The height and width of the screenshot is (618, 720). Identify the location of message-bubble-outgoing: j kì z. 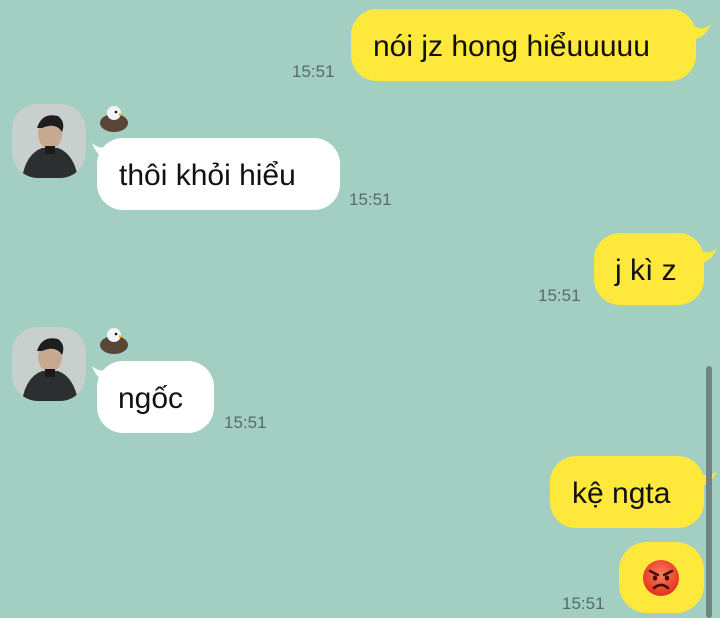
(649, 269).